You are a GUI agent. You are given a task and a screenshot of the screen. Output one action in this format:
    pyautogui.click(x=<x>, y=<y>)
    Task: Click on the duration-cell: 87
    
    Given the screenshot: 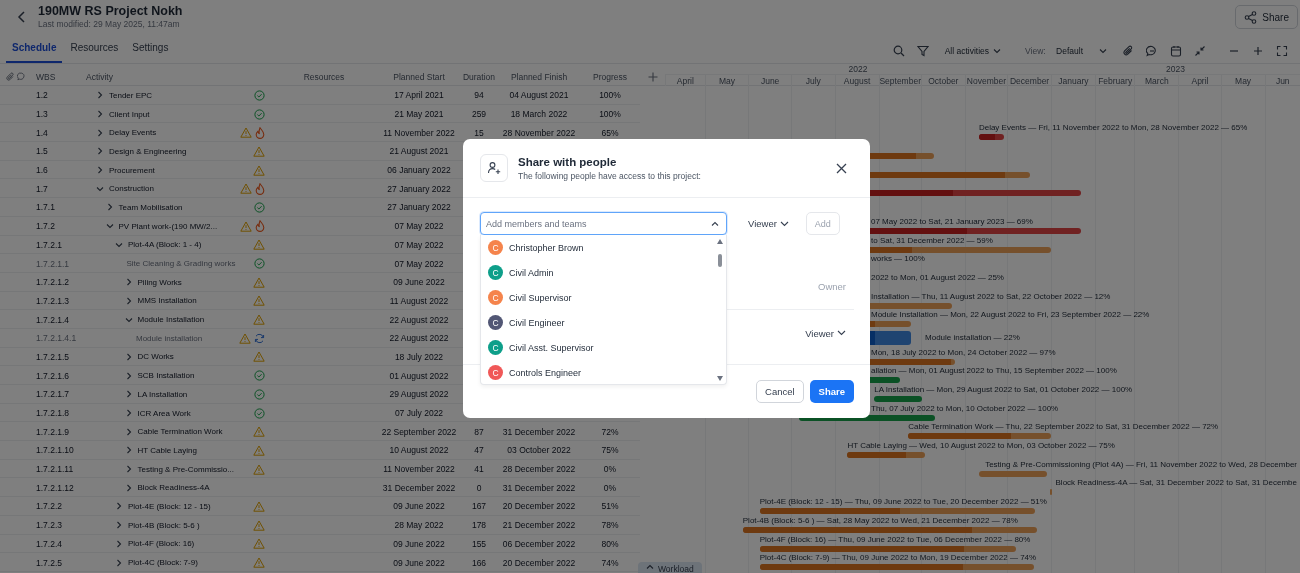 What is the action you would take?
    pyautogui.click(x=479, y=431)
    